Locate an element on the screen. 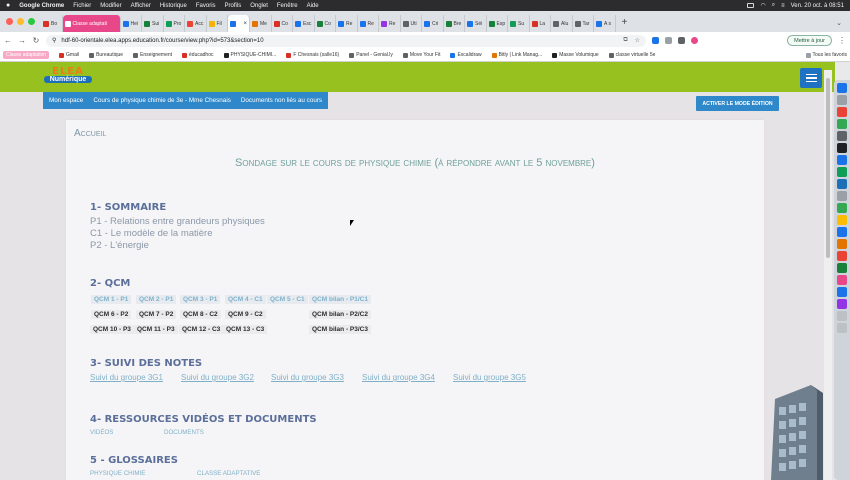 The width and height of the screenshot is (850, 480). page-scrollbar is located at coordinates (828, 275).